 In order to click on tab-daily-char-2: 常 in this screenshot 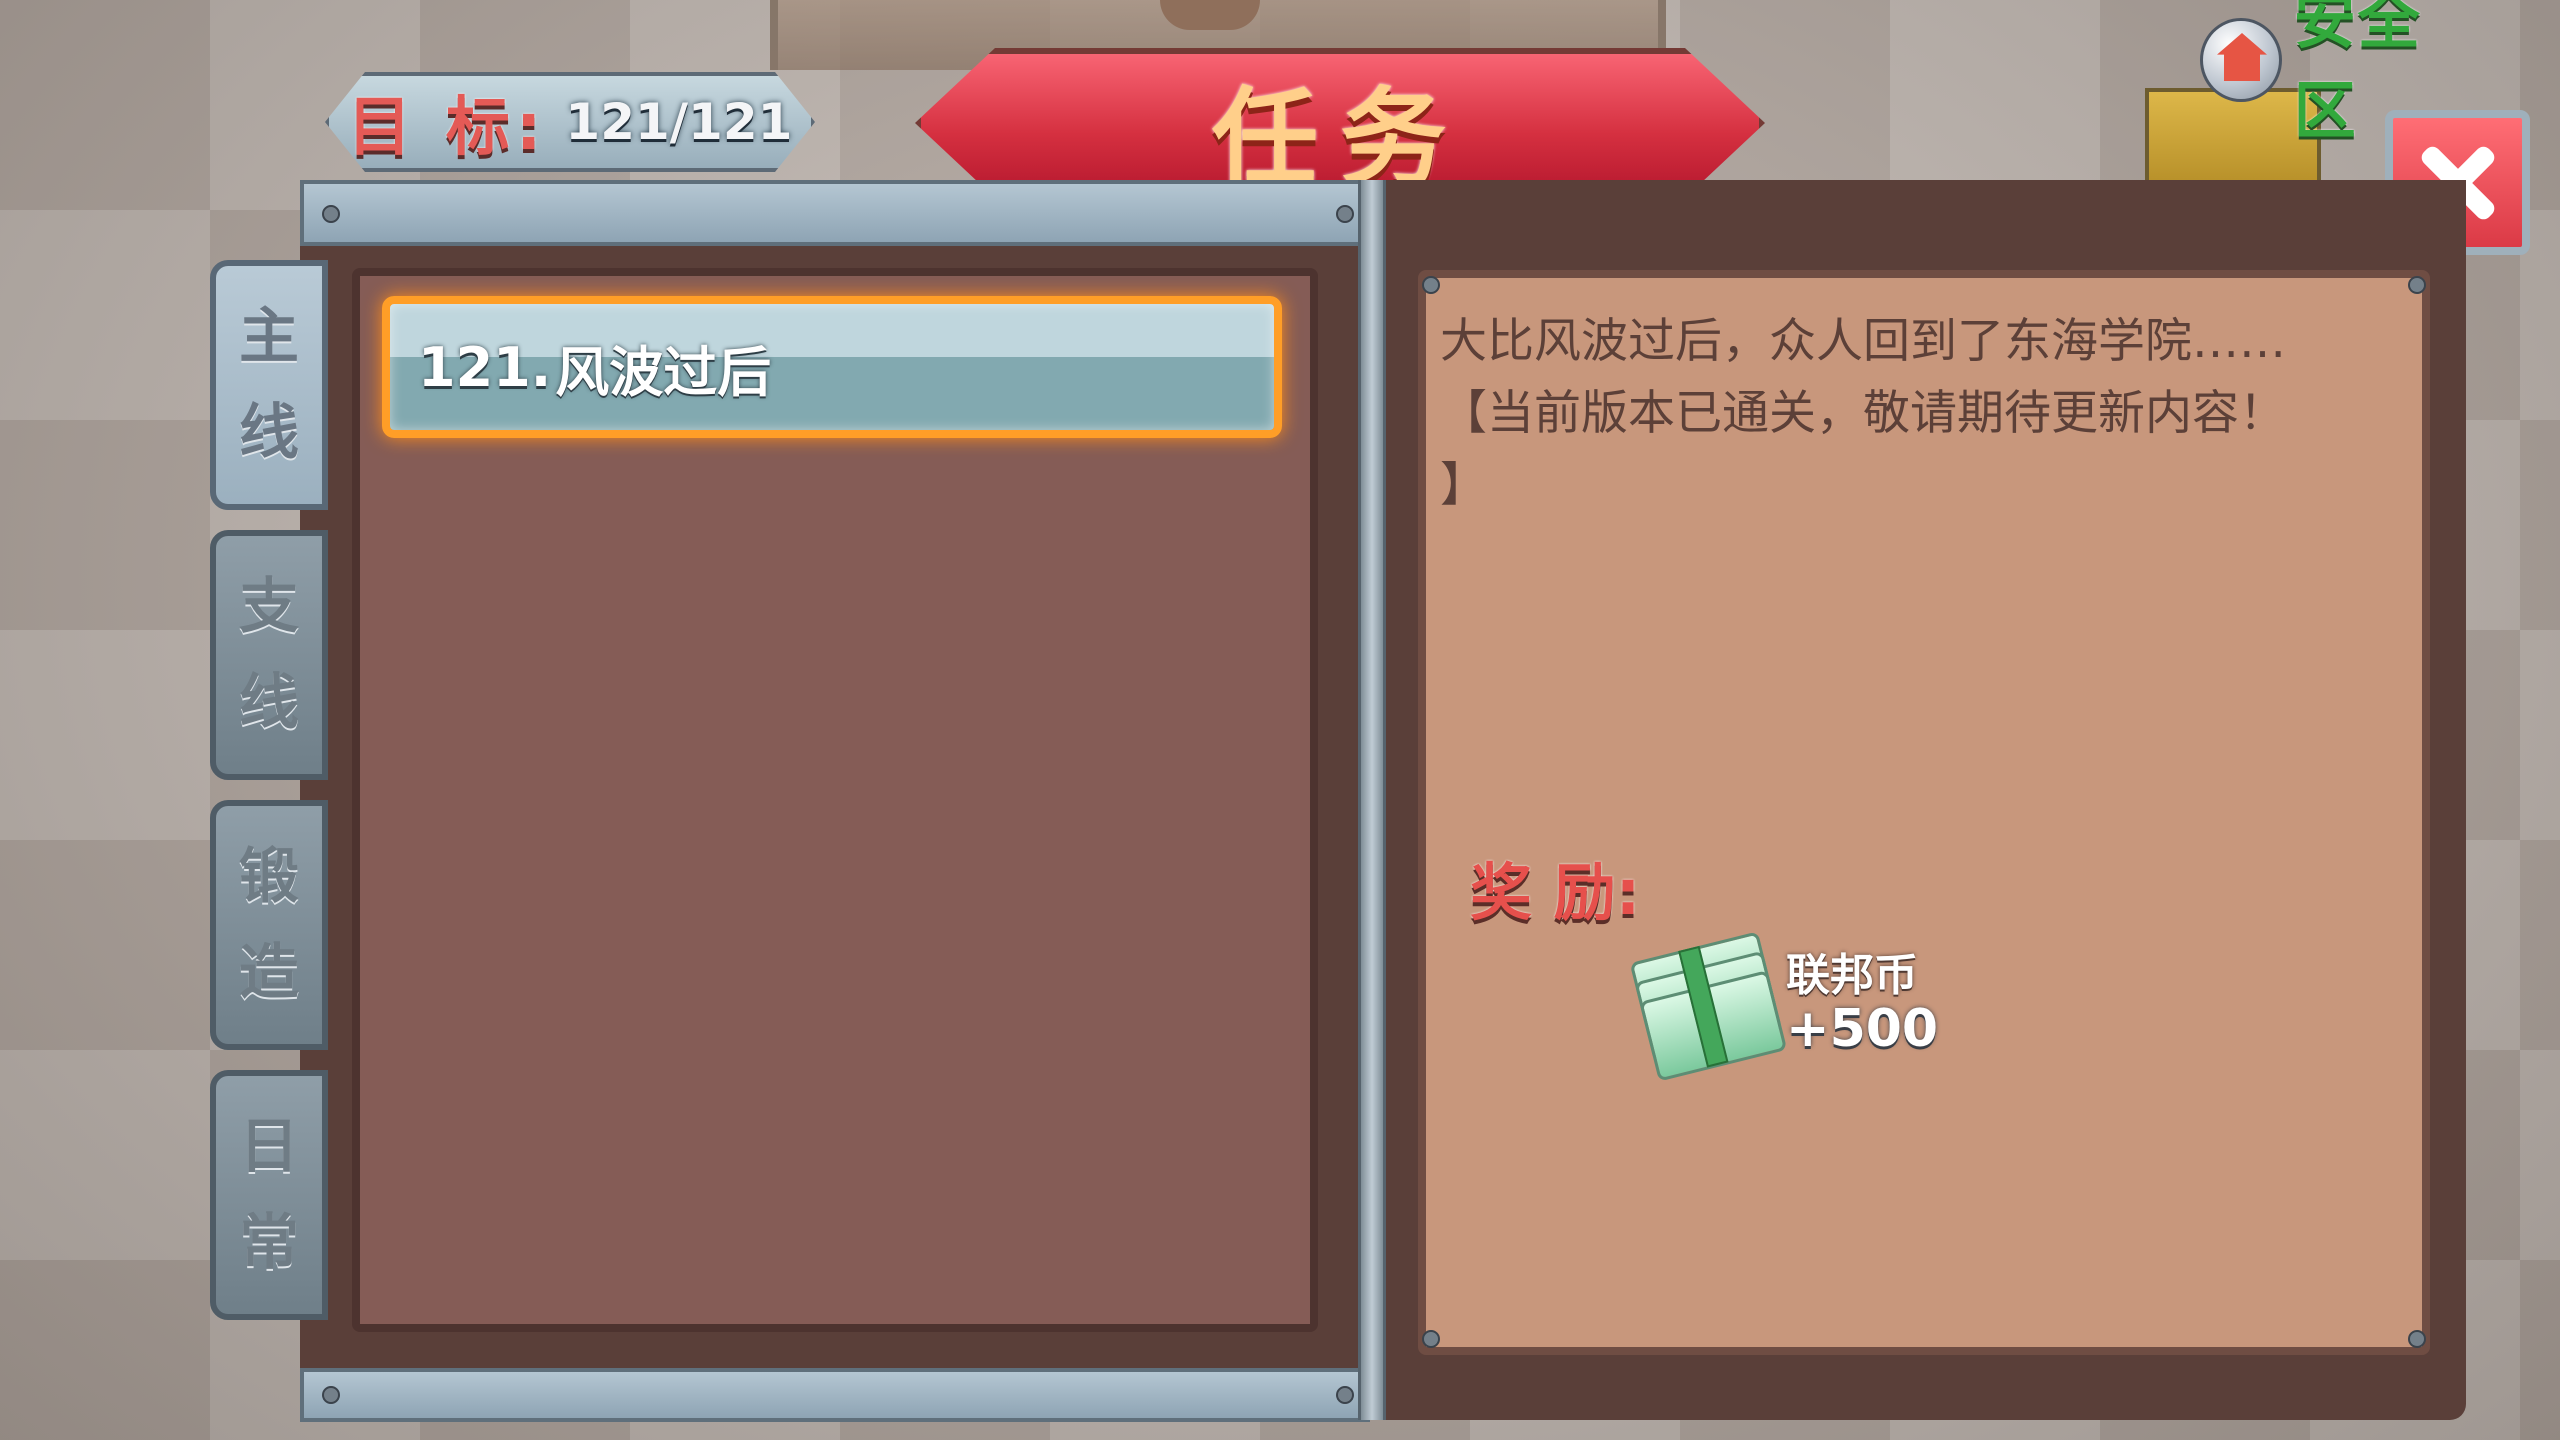, I will do `click(269, 1243)`.